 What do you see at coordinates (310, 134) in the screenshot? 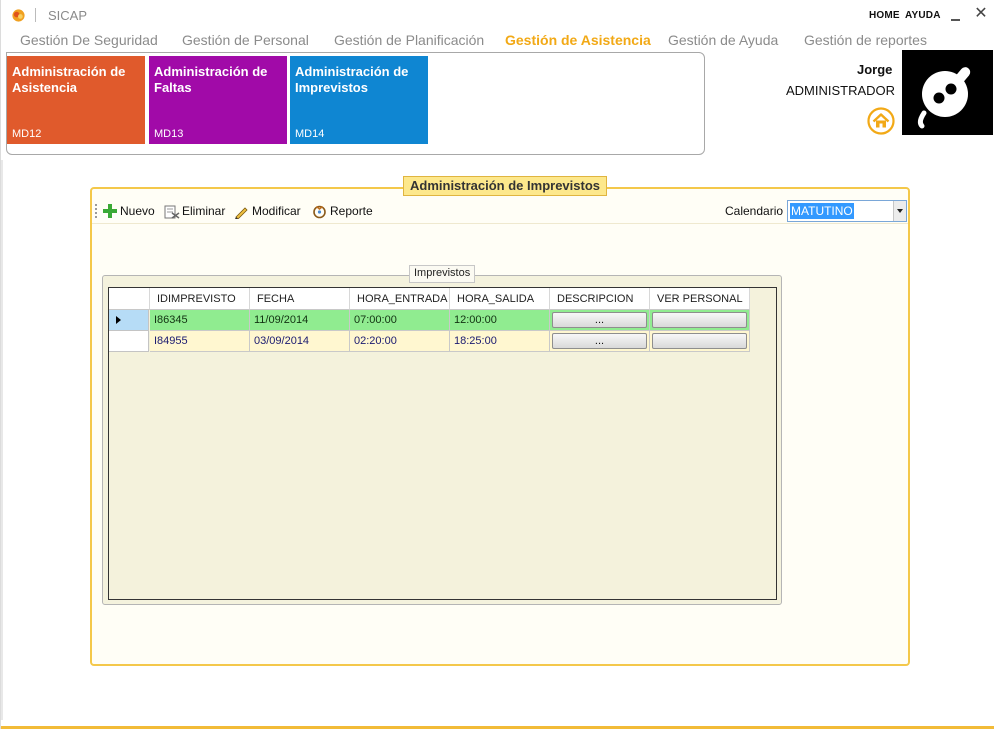
I see `tile-code: MD14` at bounding box center [310, 134].